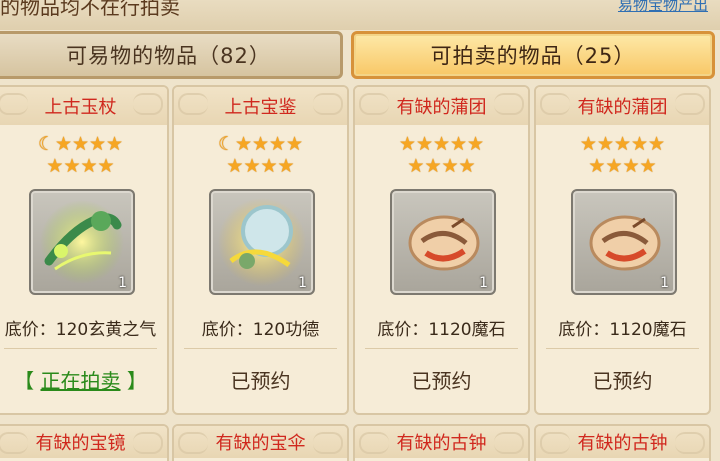 The image size is (720, 461). I want to click on card-header: 有缺的宝镜, so click(83, 442).